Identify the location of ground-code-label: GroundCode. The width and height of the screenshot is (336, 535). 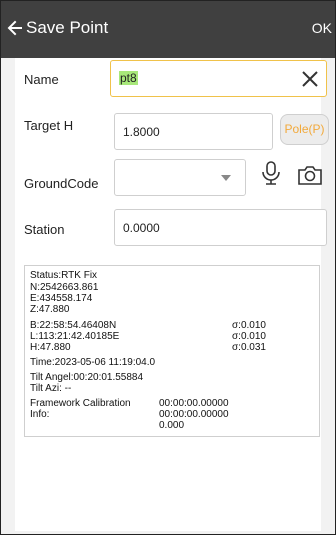
(61, 183).